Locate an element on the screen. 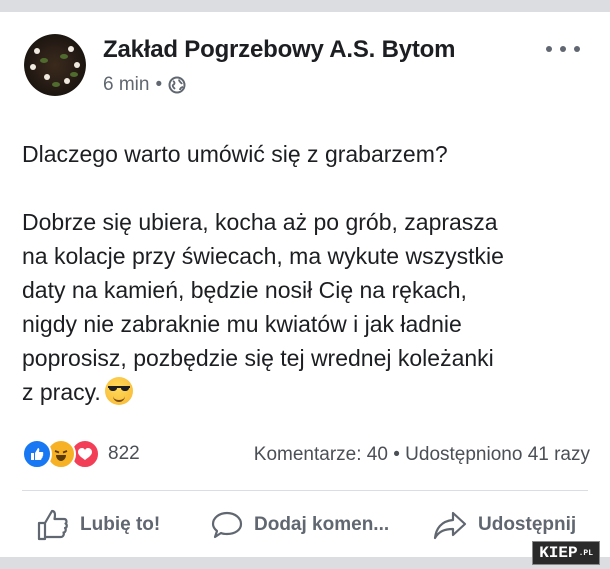 This screenshot has width=610, height=569. author-name: Zakład Pogrzebowy A.S. Bytom is located at coordinates (279, 50).